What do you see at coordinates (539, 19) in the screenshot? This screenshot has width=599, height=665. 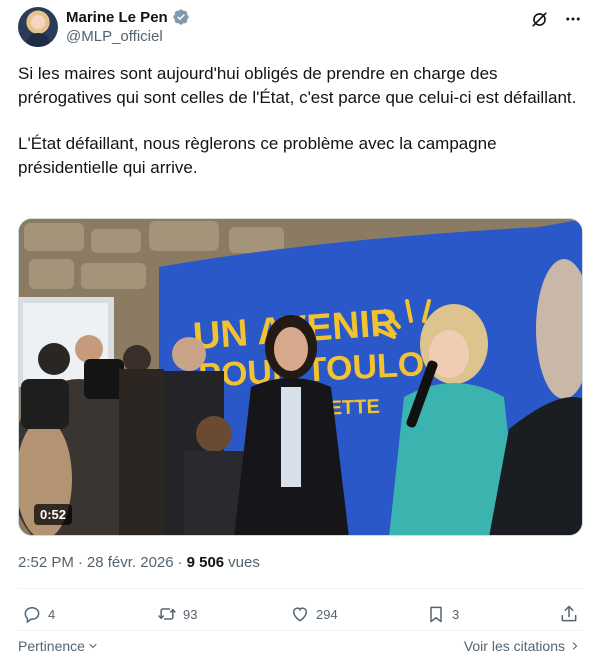 I see `grok-icon` at bounding box center [539, 19].